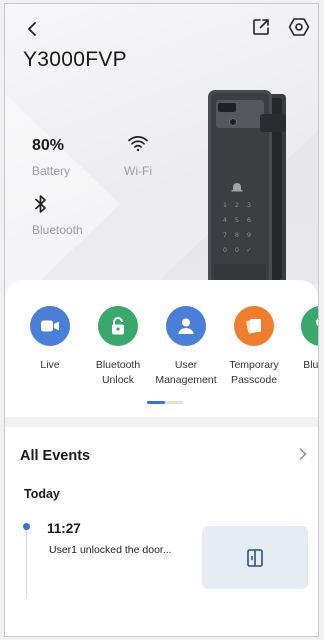 The image size is (324, 640). I want to click on share-icon, so click(261, 27).